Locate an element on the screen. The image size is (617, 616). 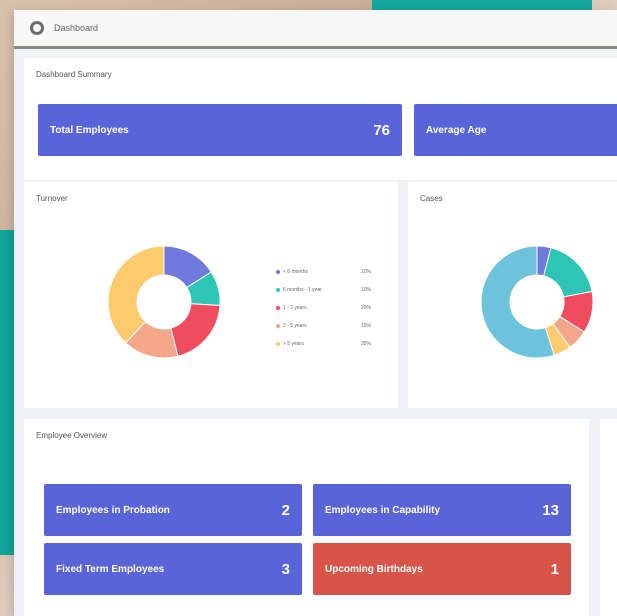
legend-label: 1 - 2 years is located at coordinates (295, 308).